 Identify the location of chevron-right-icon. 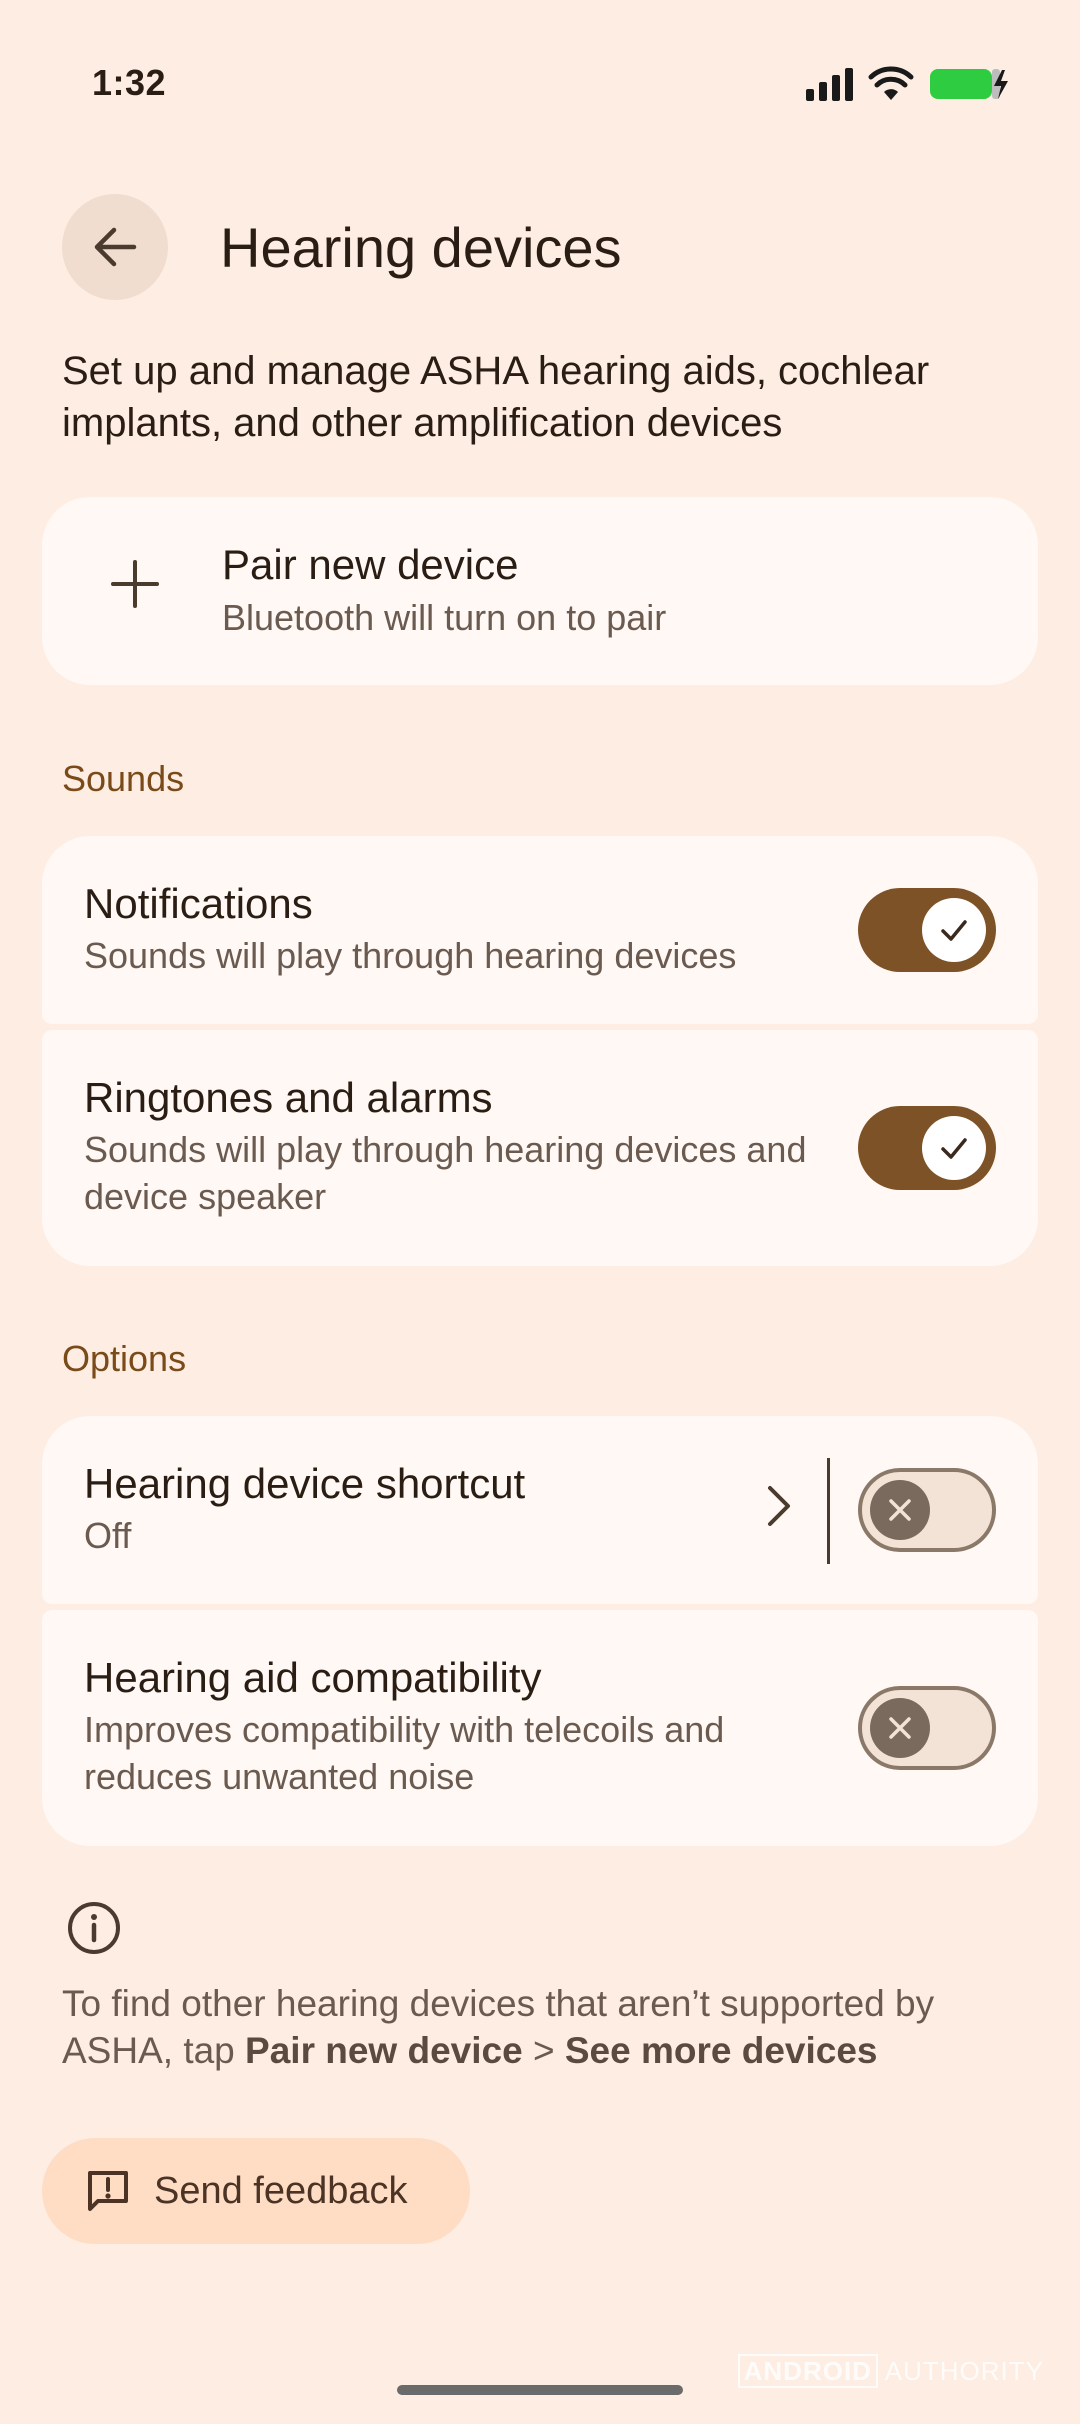
(779, 1506).